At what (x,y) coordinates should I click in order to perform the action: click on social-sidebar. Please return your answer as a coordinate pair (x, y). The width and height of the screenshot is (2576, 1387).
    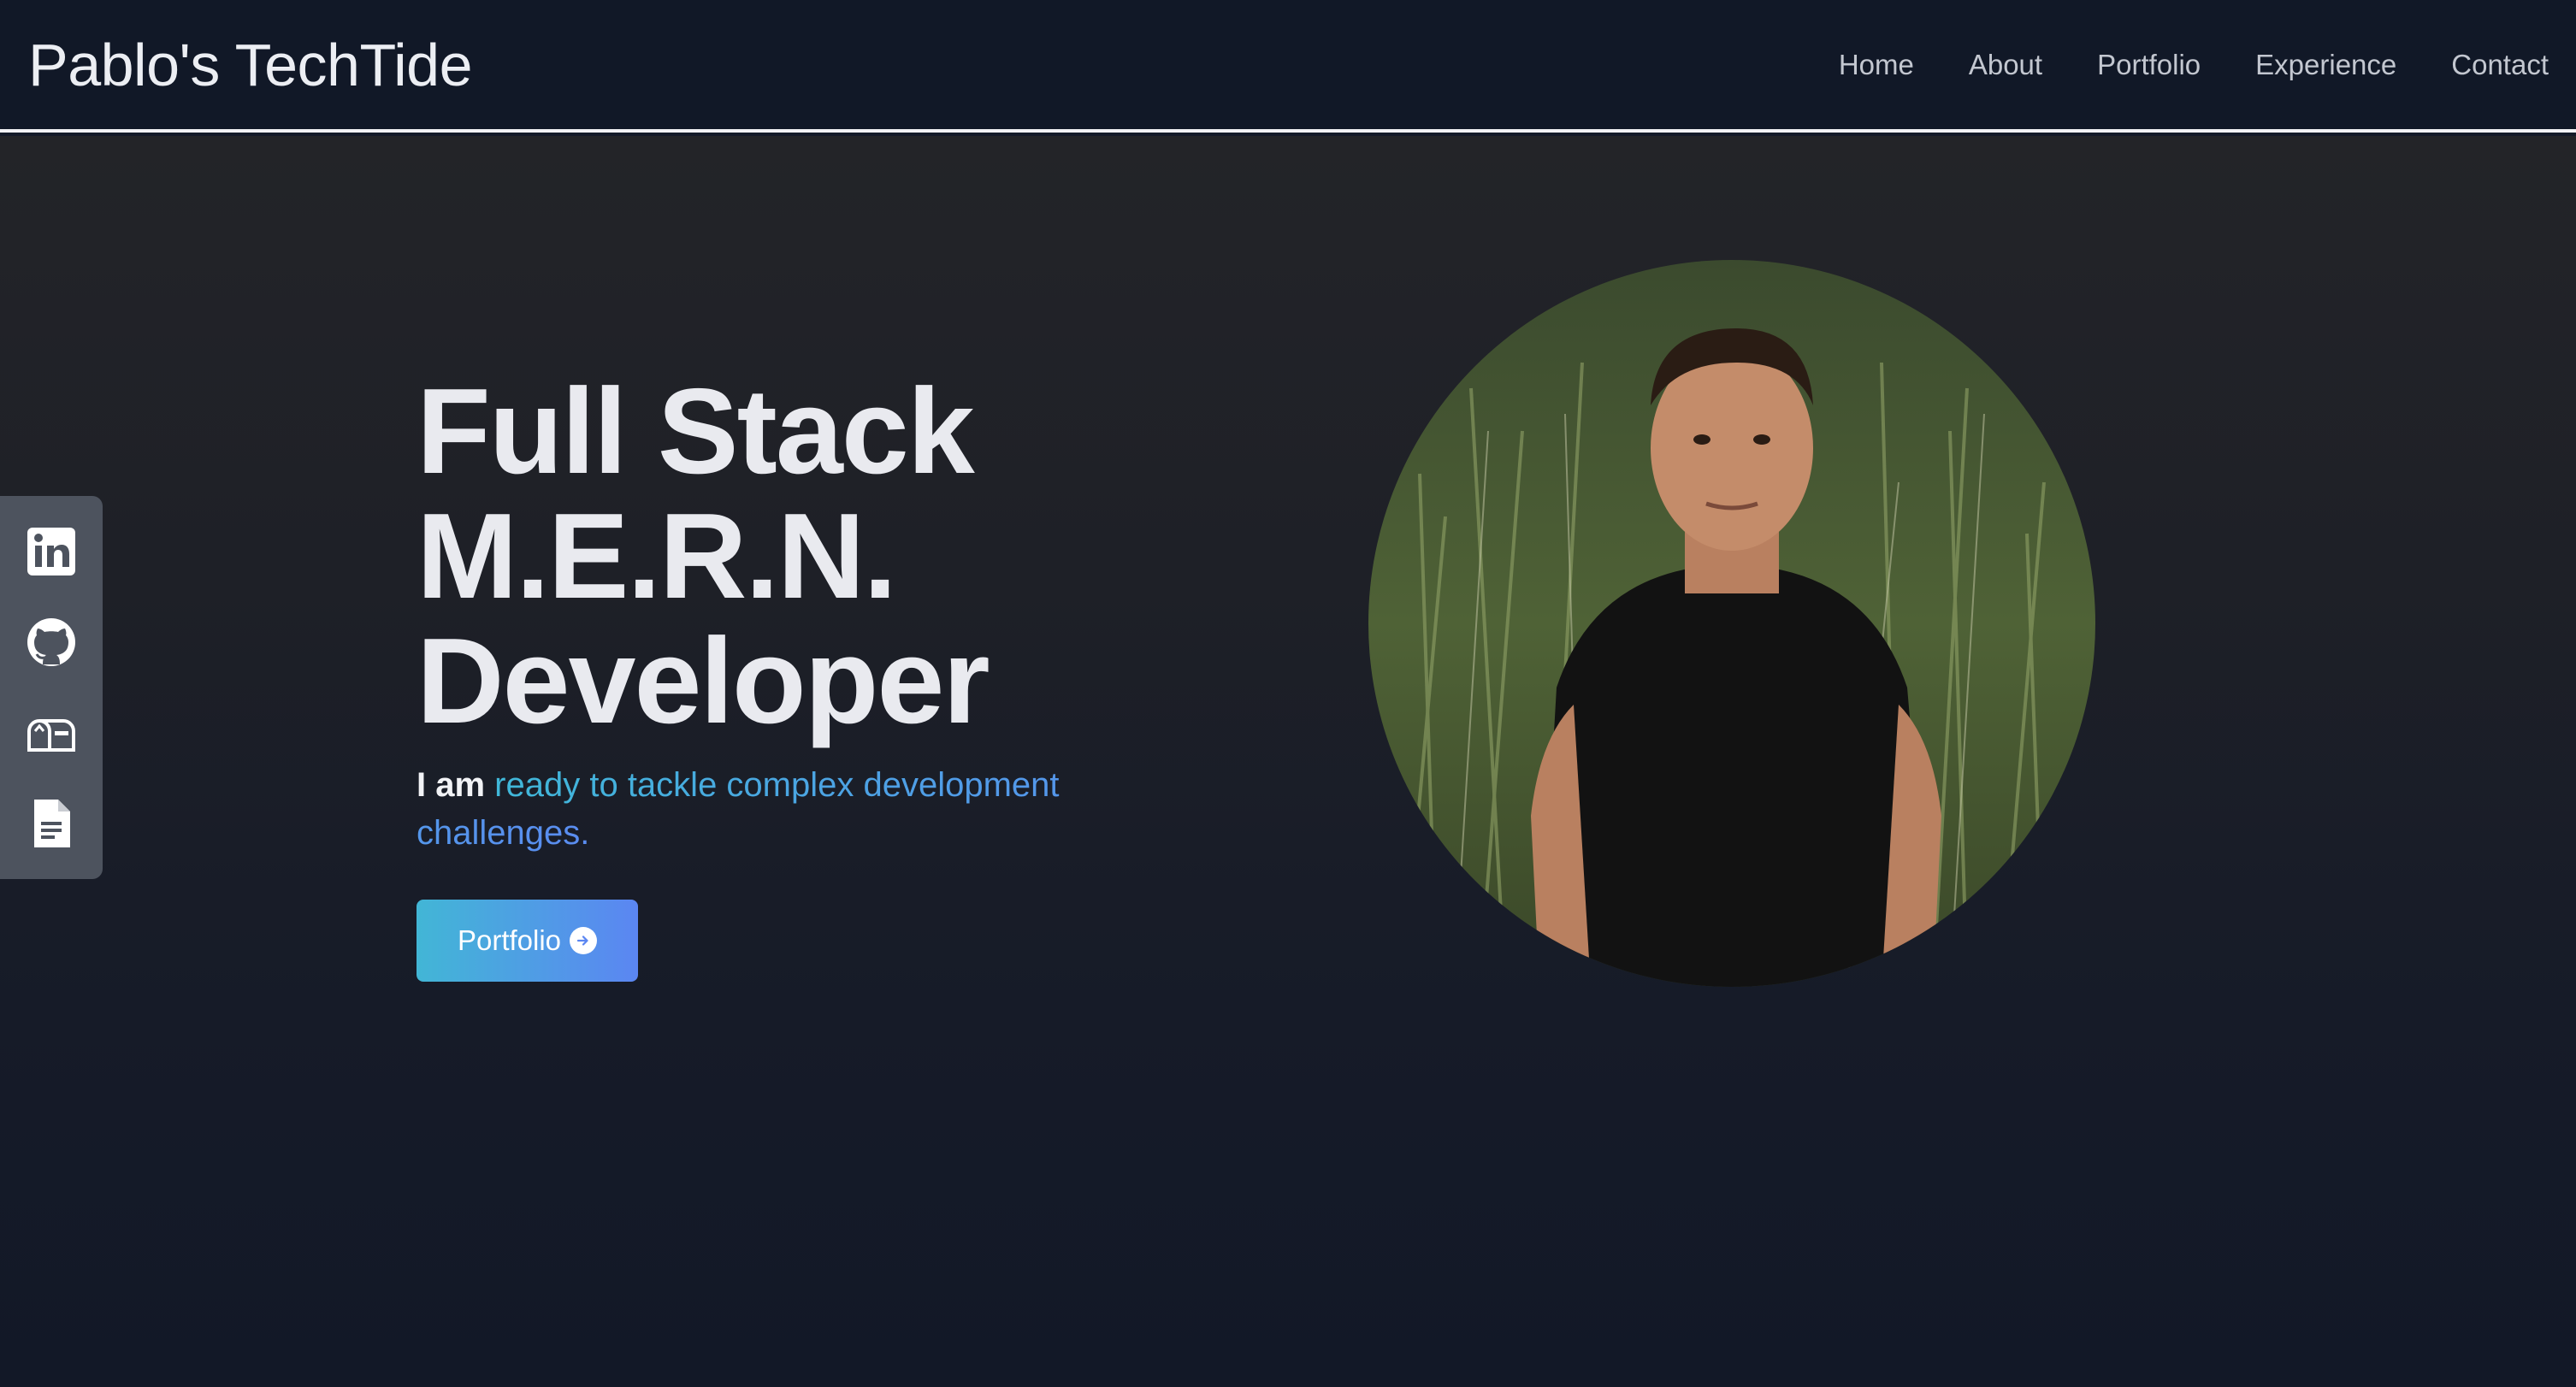
    Looking at the image, I should click on (51, 687).